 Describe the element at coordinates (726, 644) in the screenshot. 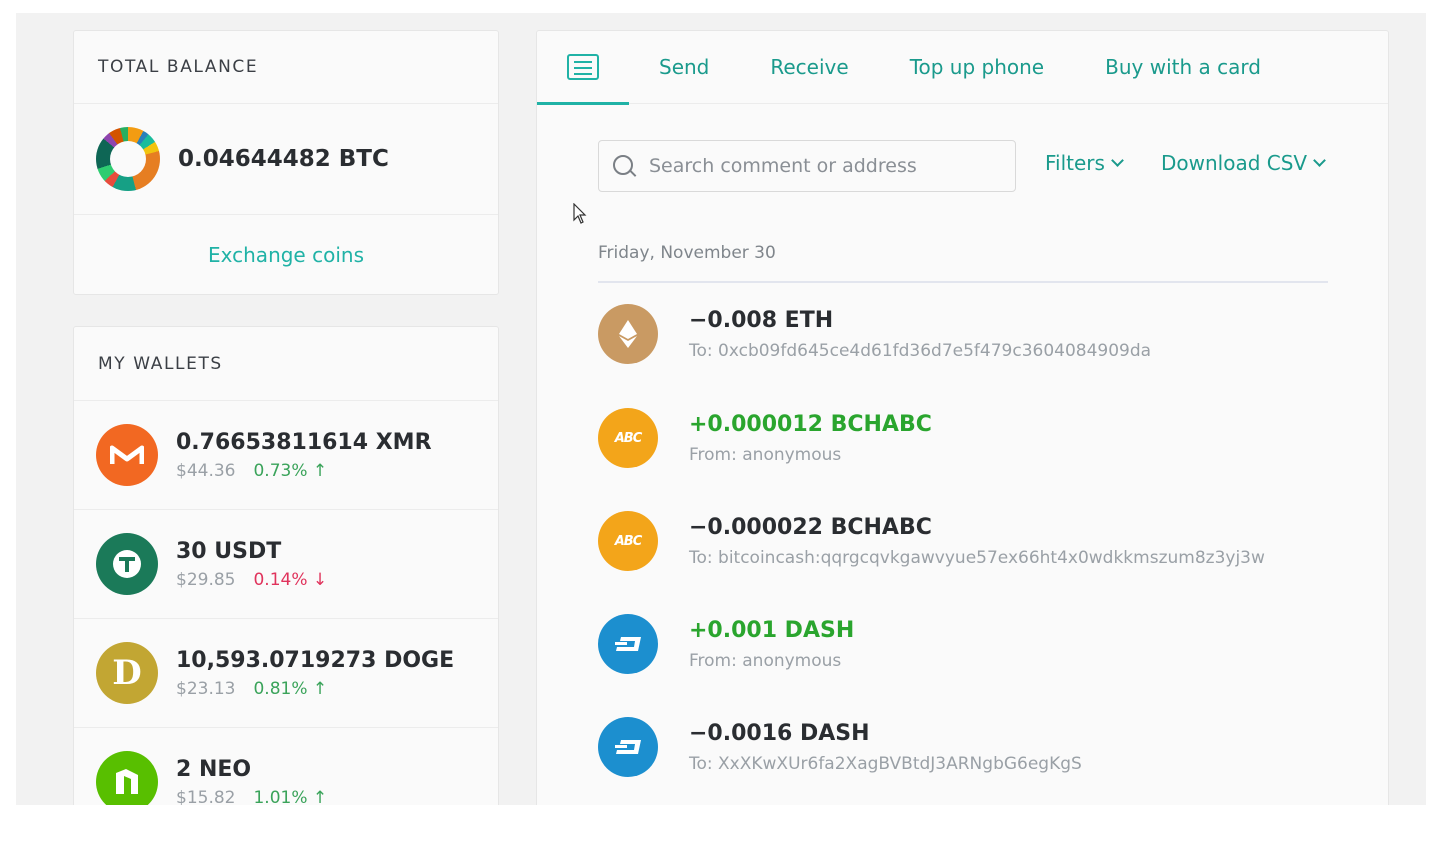

I see `transaction-row: +0.001 DASH From: anonymous` at that location.